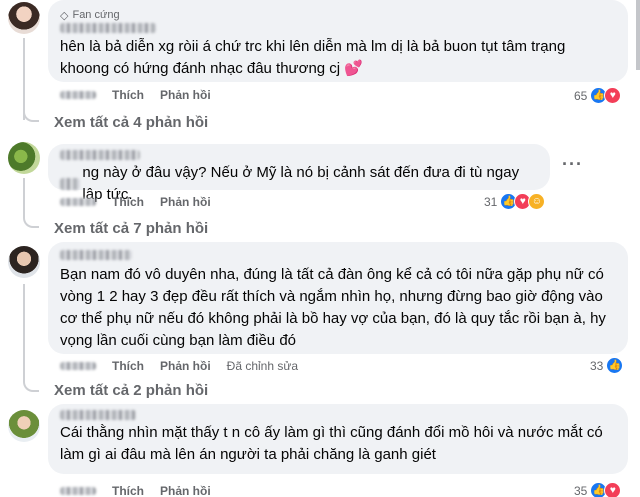  I want to click on view-replies-link: Xem tất cả 4 phản hồi, so click(131, 122).